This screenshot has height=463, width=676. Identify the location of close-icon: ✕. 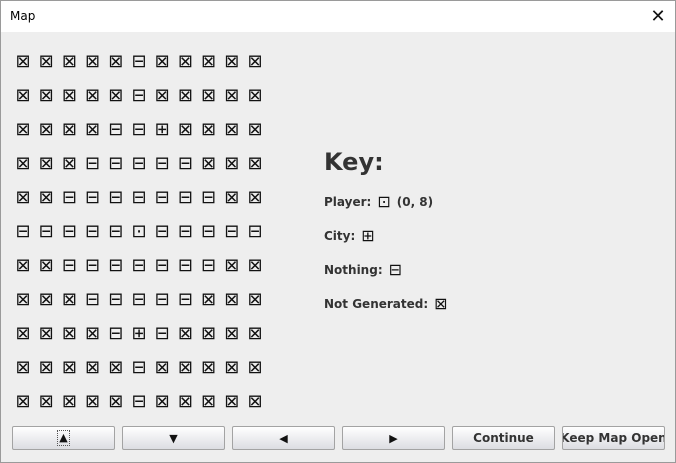
(658, 16).